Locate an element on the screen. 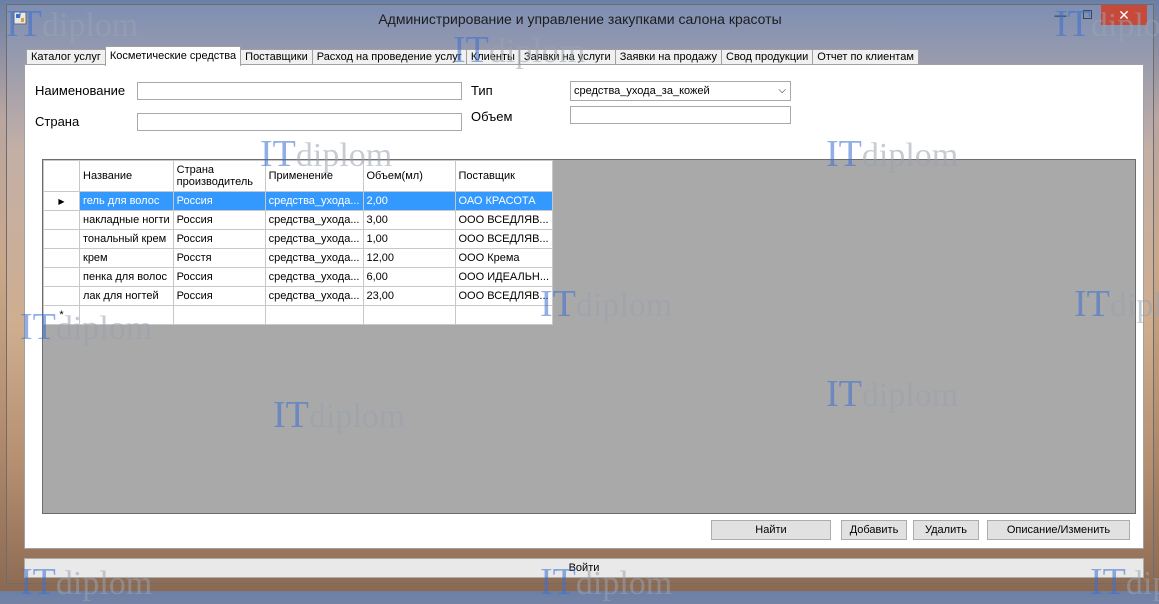  maximize-button: ☐ is located at coordinates (1087, 15).